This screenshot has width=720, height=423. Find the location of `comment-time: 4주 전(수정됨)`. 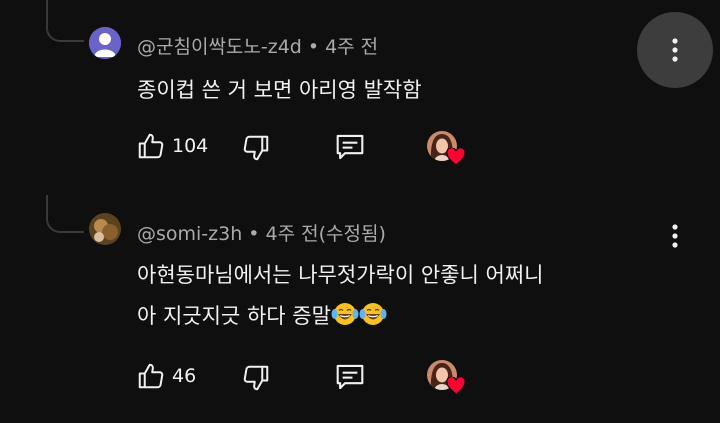

comment-time: 4주 전(수정됨) is located at coordinates (326, 234).